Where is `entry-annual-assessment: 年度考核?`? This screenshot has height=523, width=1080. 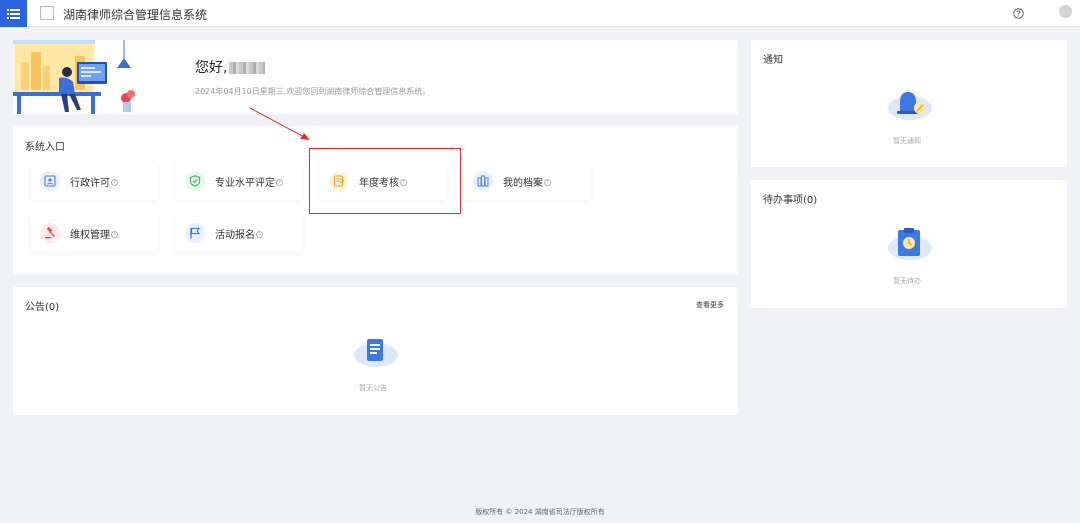 entry-annual-assessment: 年度考核? is located at coordinates (383, 181).